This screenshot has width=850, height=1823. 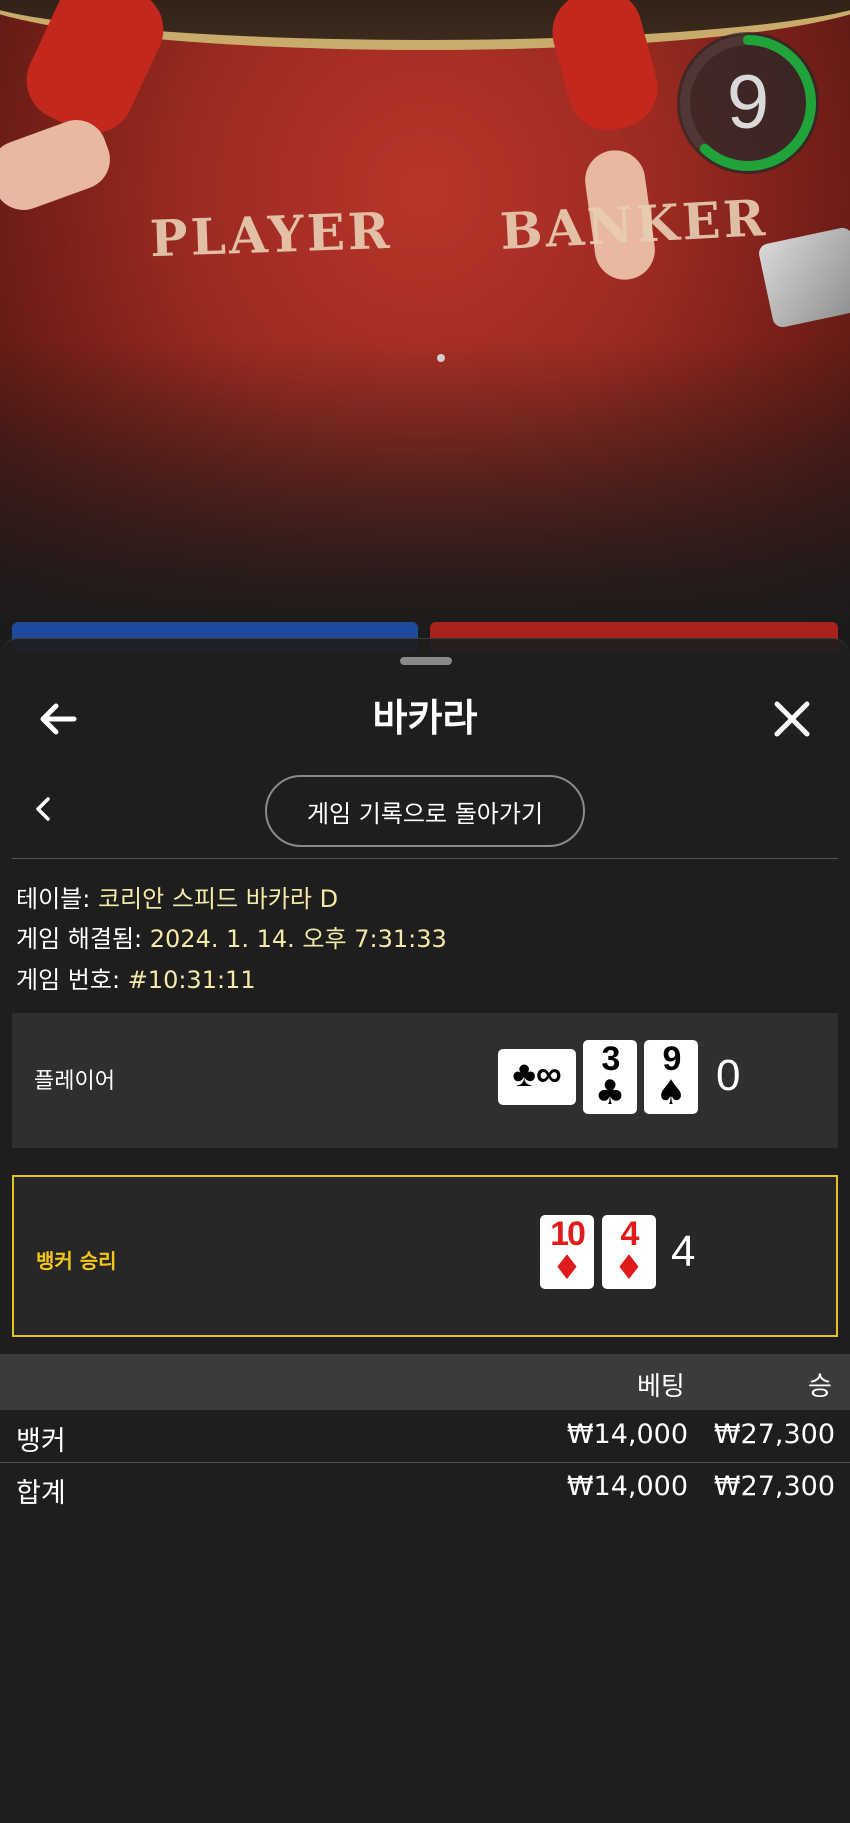 What do you see at coordinates (774, 1486) in the screenshot?
I see `total-win-amount: ₩27,300` at bounding box center [774, 1486].